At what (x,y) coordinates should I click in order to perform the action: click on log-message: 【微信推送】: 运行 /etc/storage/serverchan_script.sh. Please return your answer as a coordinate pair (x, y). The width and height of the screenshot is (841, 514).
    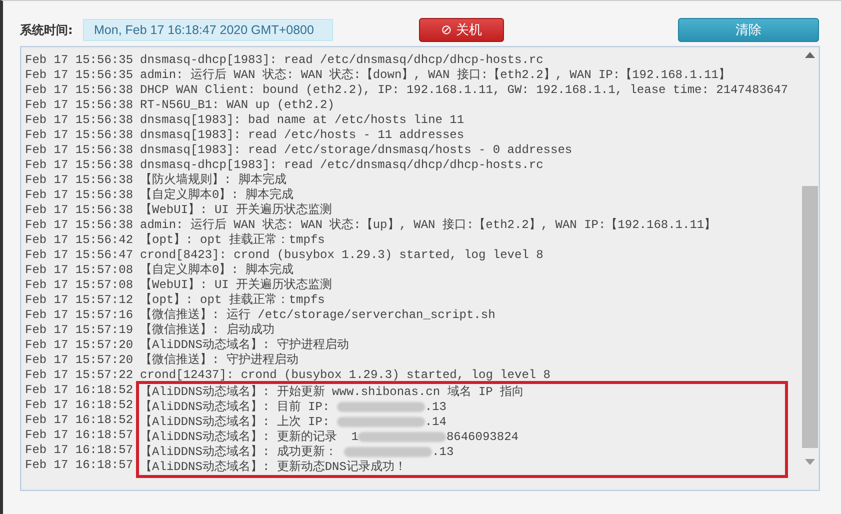
    Looking at the image, I should click on (318, 315).